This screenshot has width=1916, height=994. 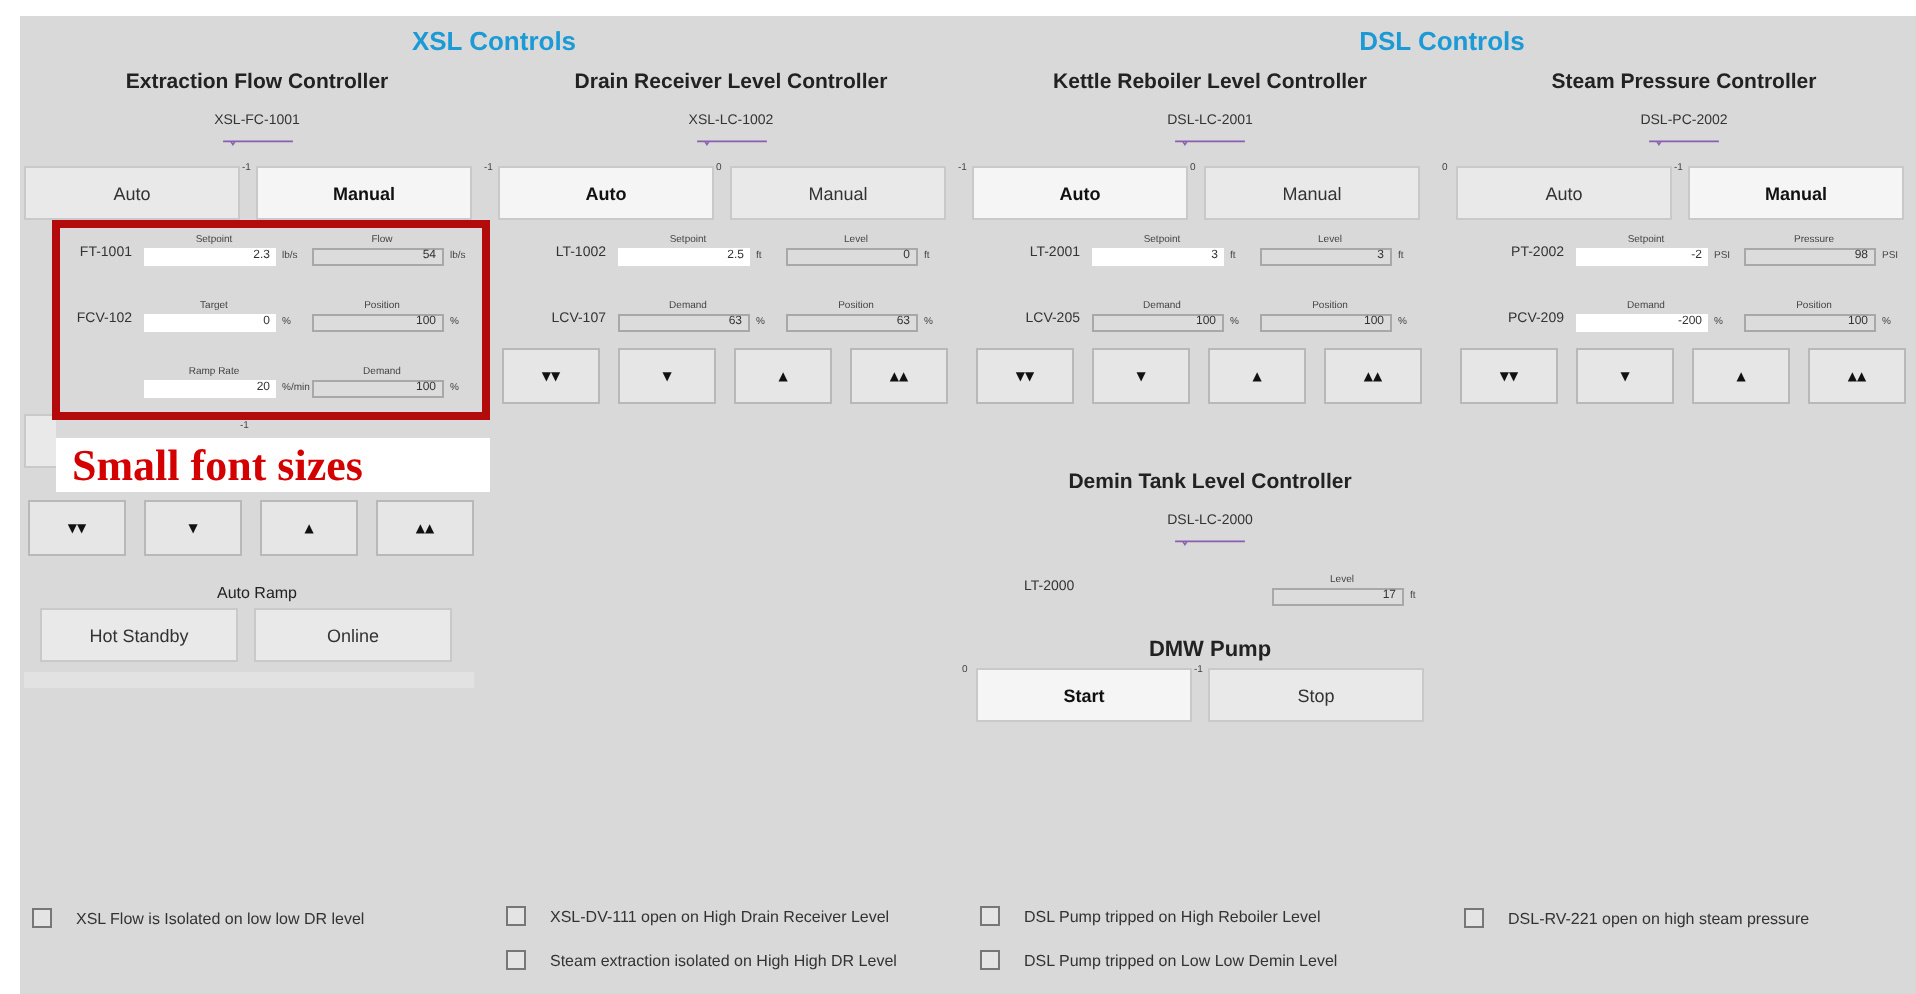 I want to click on ramp-button: Online, so click(x=353, y=635).